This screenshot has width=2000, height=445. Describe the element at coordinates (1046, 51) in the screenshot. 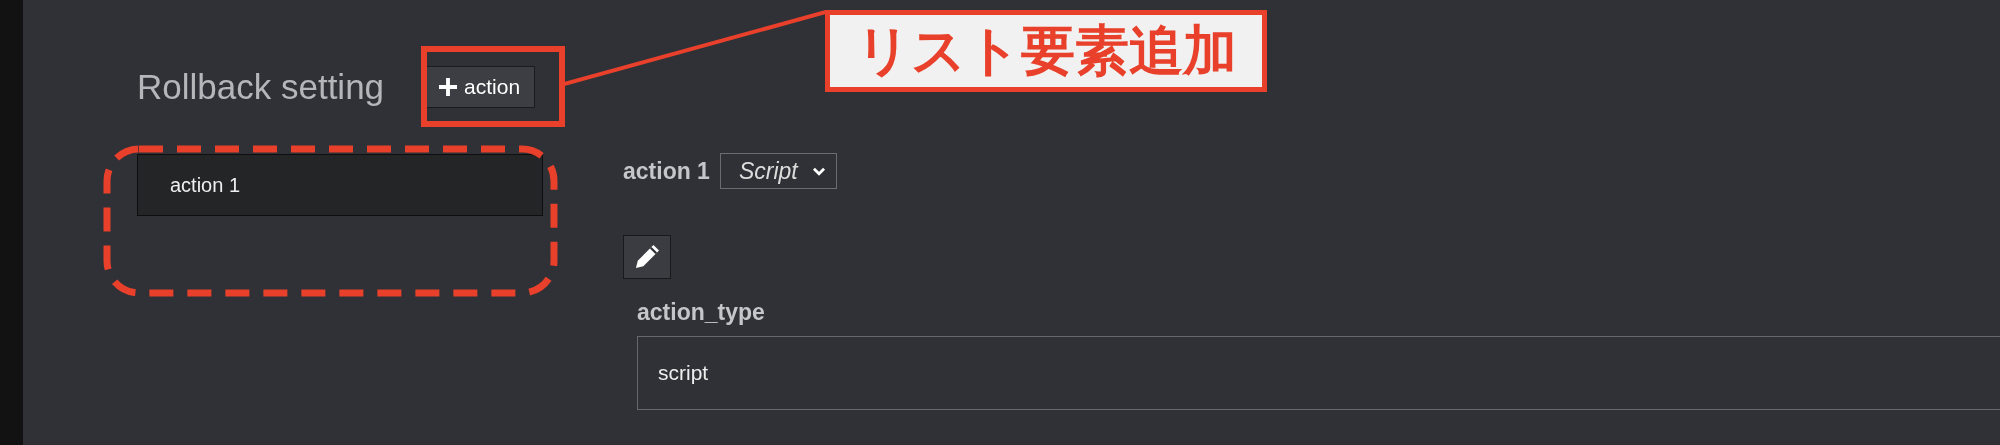

I see `callout-label: リスト要素追加` at that location.